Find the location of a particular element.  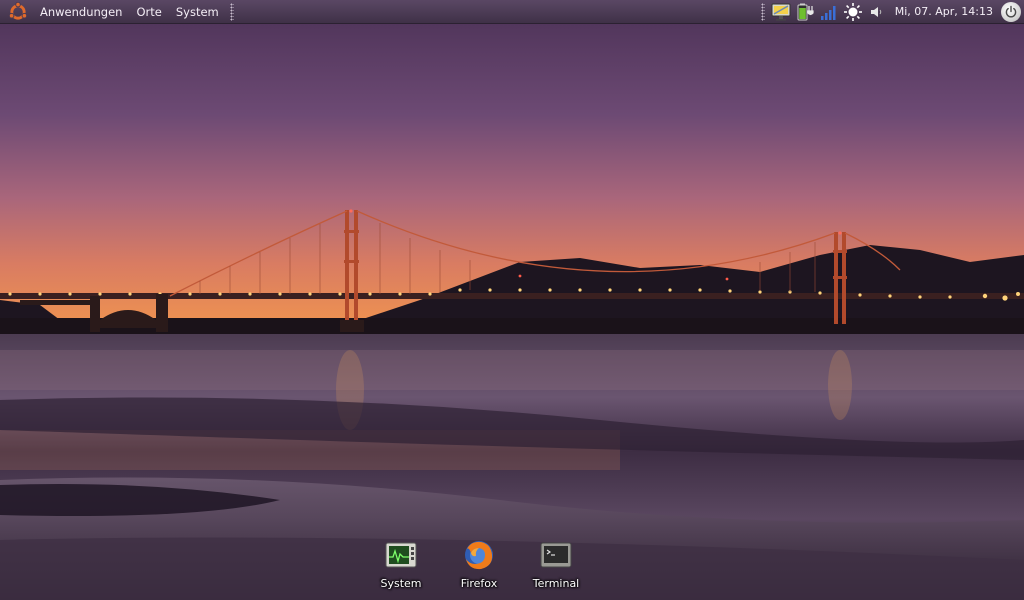

desktop-icon-label: Terminal is located at coordinates (556, 583).